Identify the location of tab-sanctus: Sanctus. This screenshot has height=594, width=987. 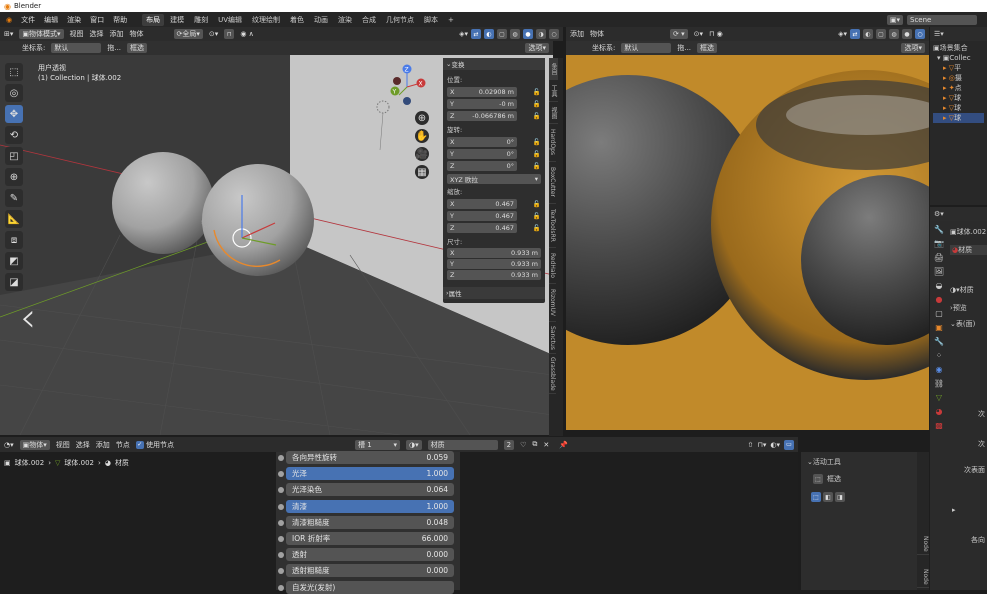
(552, 338).